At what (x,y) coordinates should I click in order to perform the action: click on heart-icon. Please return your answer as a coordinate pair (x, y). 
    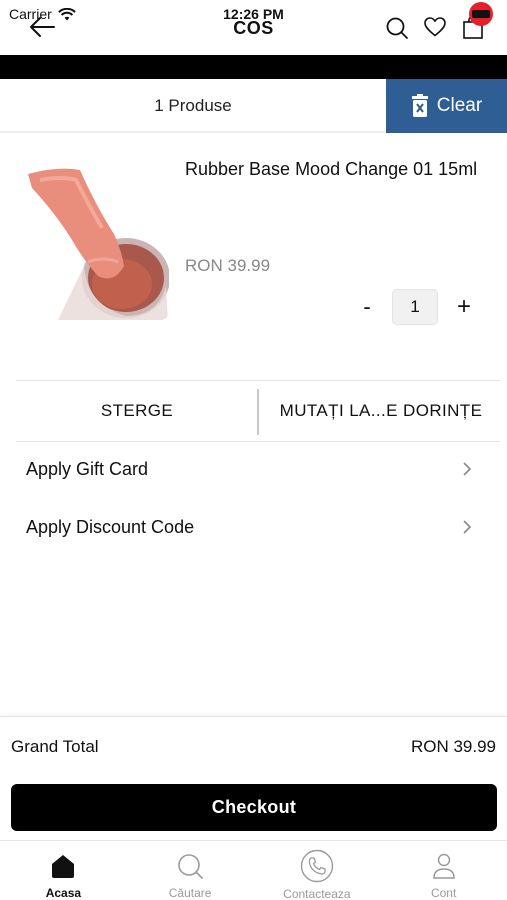
    Looking at the image, I should click on (435, 27).